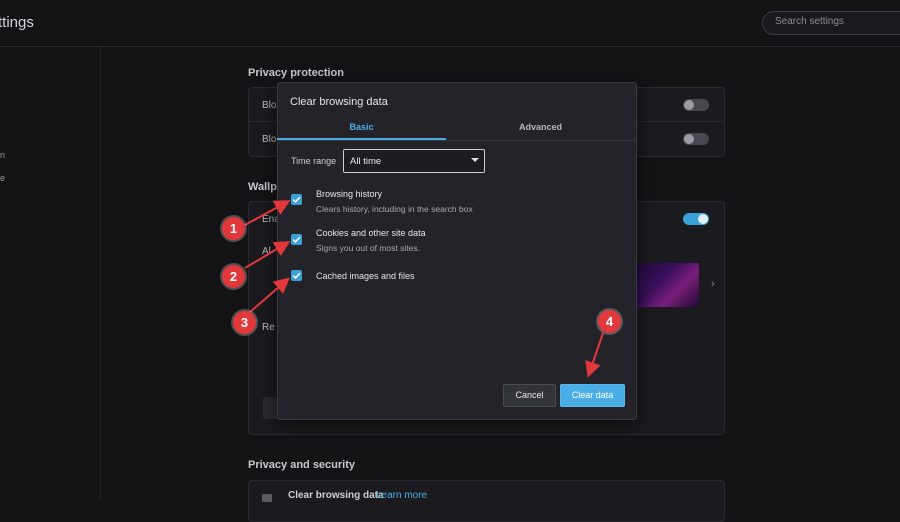 The image size is (900, 522). I want to click on annotation-marker-2: 2, so click(233, 276).